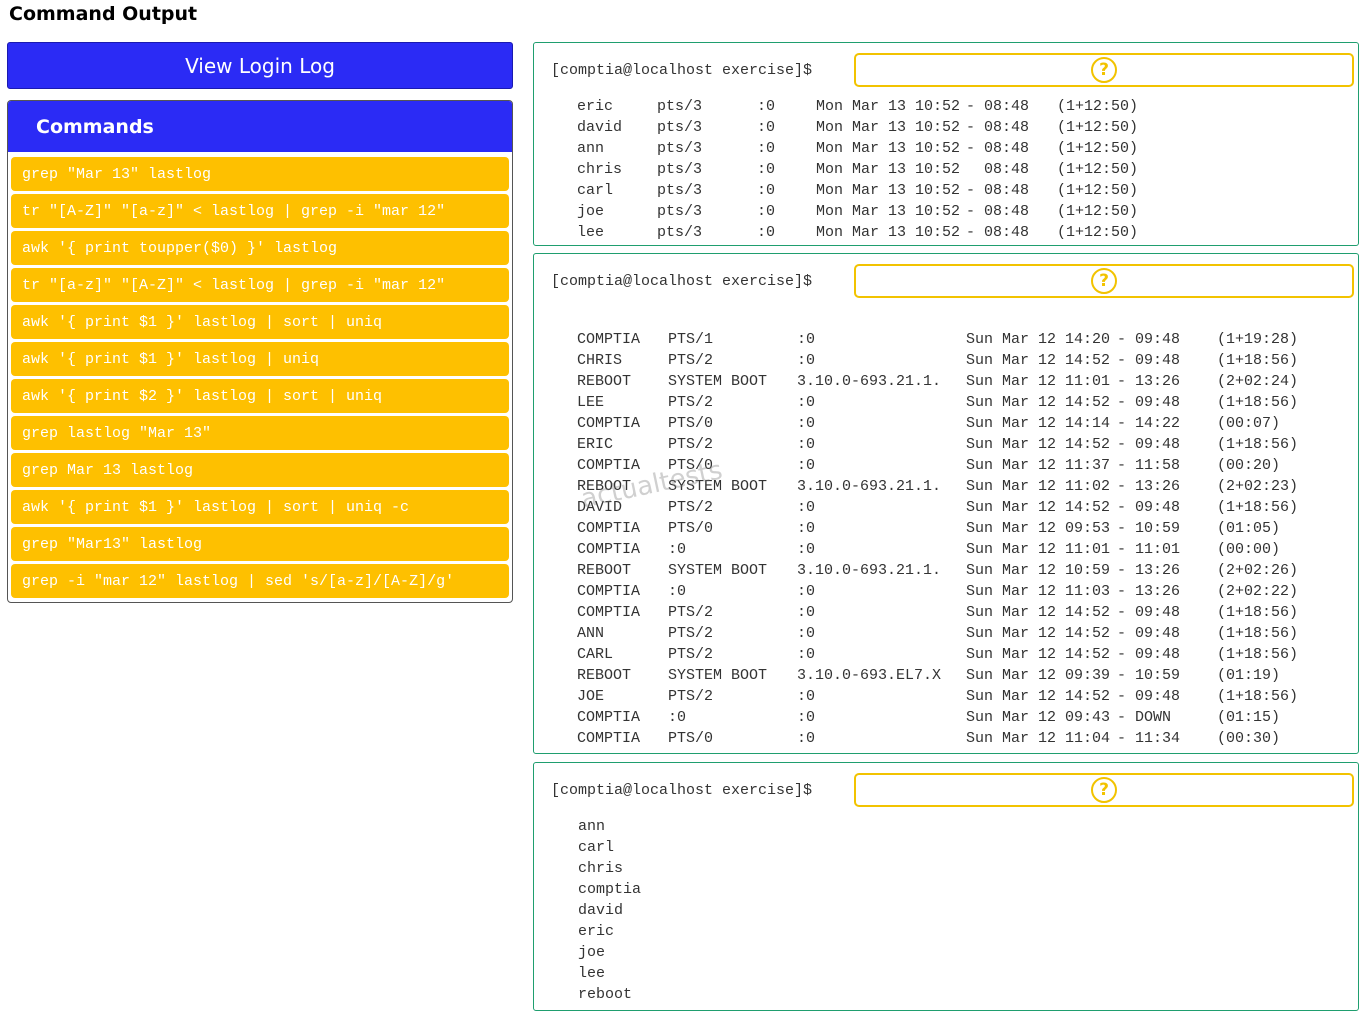 This screenshot has height=1015, width=1365. I want to click on command-item: awk '{ print $1 }' lastlog | uniq, so click(260, 359).